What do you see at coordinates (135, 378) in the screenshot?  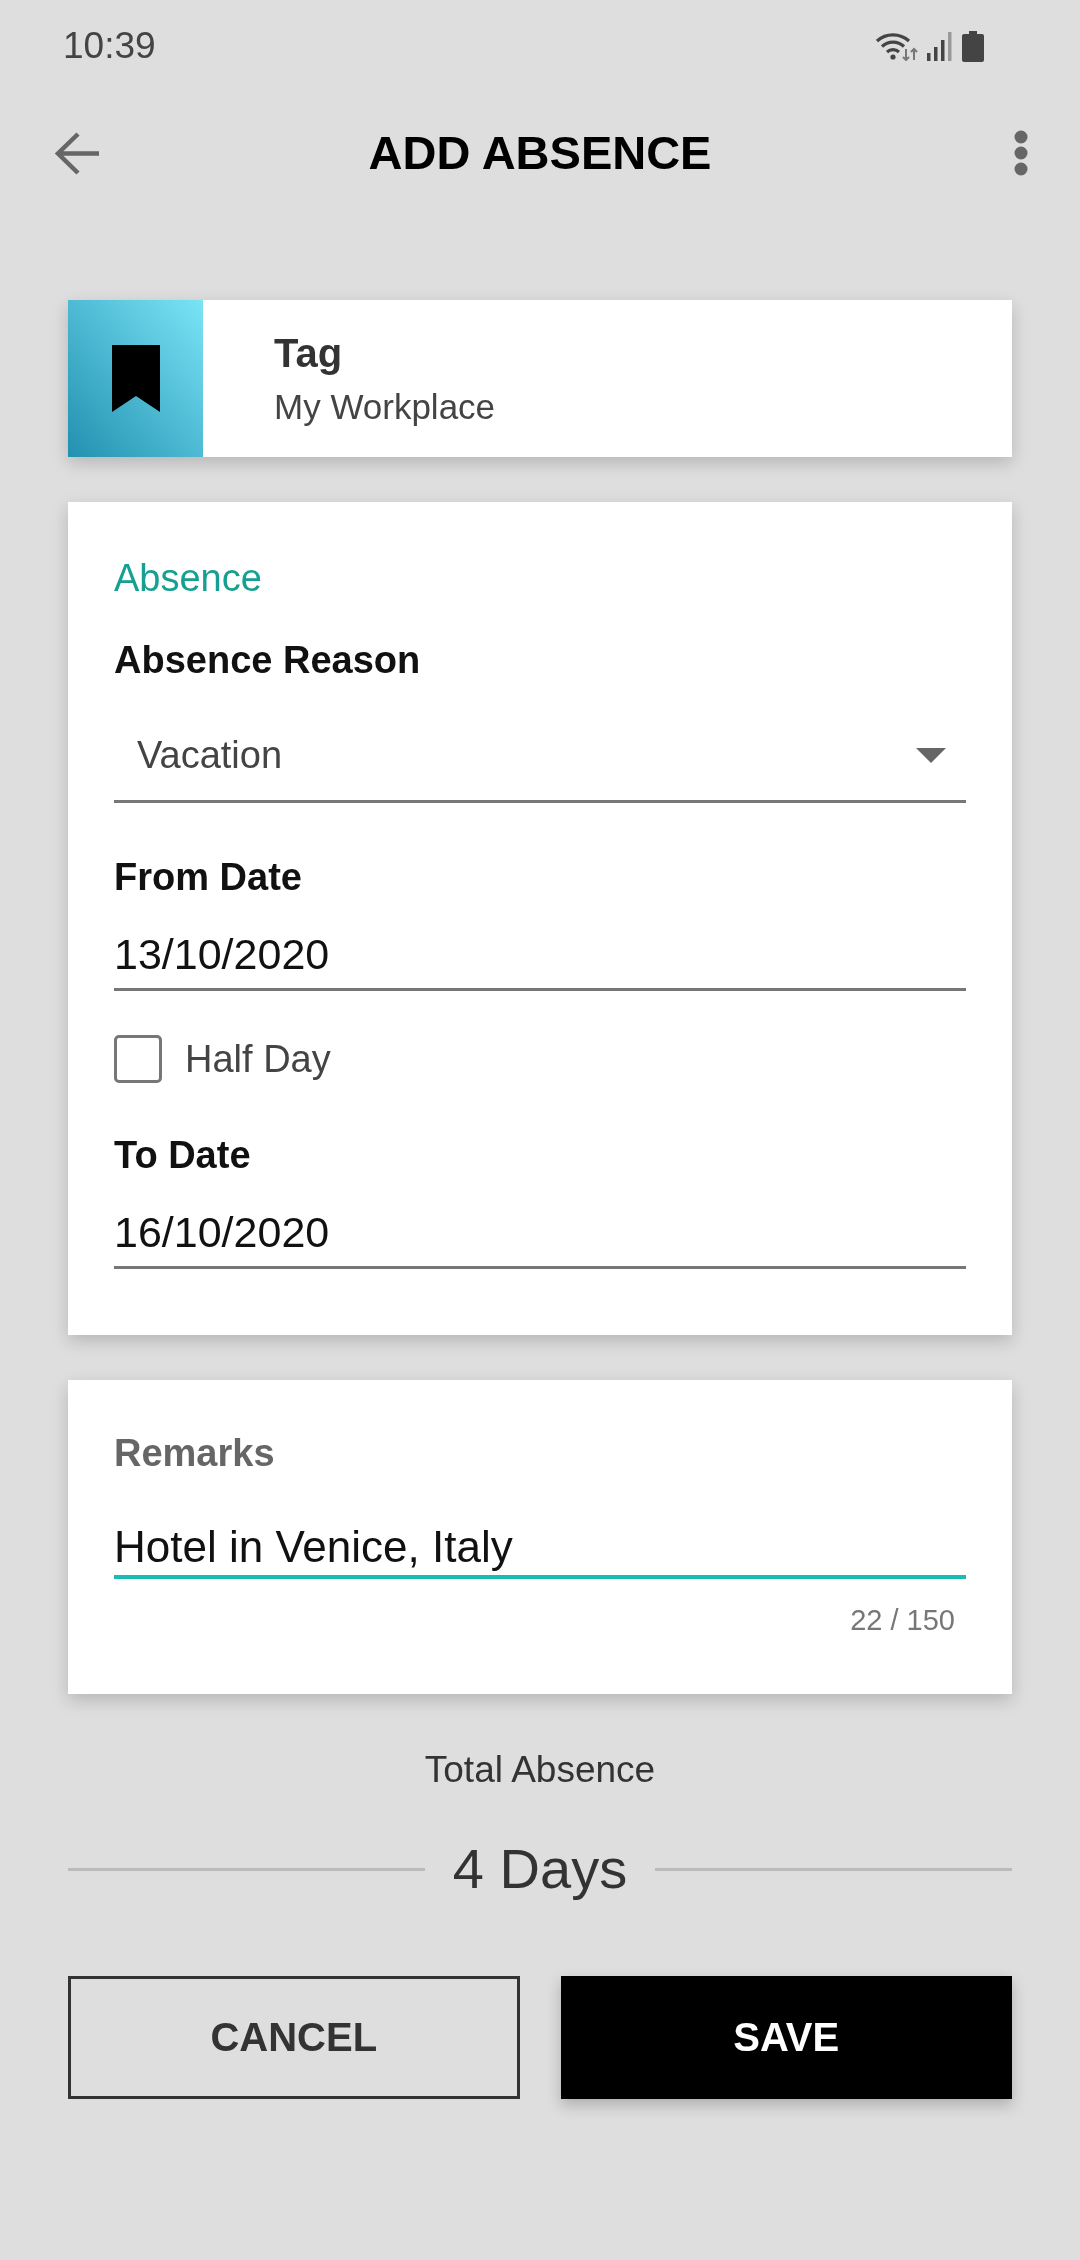 I see `bookmark-icon` at bounding box center [135, 378].